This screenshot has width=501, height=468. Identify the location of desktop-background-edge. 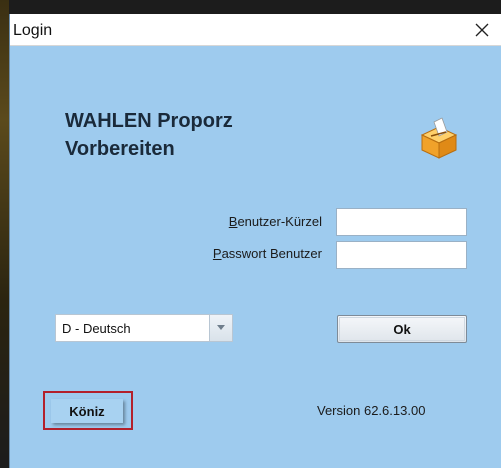
(4, 234).